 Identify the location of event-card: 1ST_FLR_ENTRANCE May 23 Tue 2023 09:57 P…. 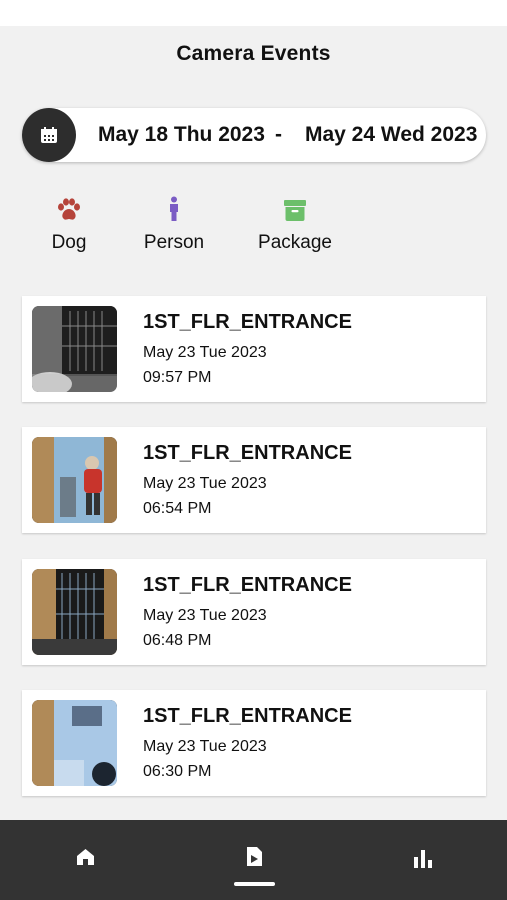
(254, 349).